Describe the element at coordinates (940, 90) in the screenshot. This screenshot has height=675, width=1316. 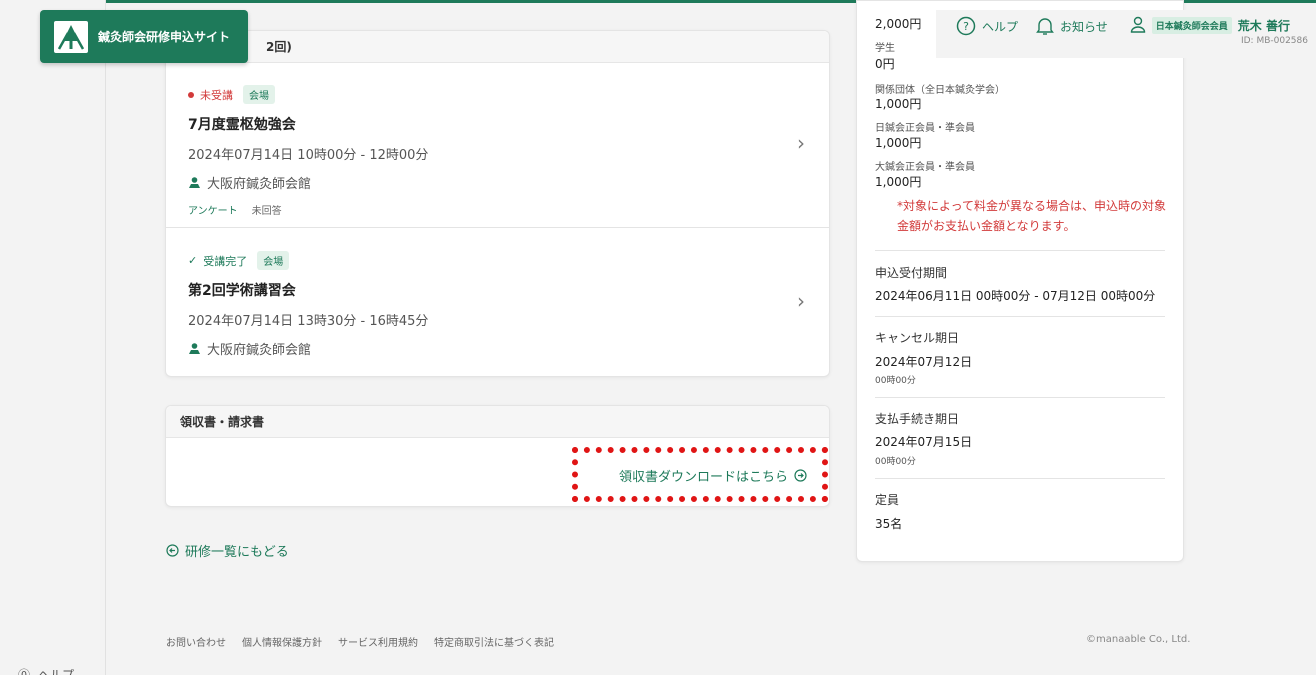
I see `fee-label: 関係団体（全日本鍼灸学会）` at that location.